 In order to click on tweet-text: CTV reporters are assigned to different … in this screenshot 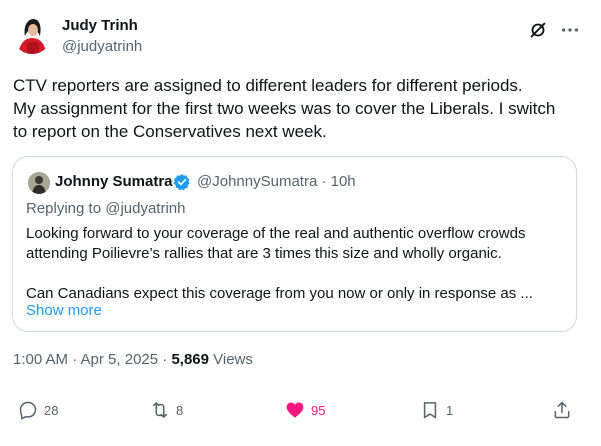, I will do `click(300, 108)`.